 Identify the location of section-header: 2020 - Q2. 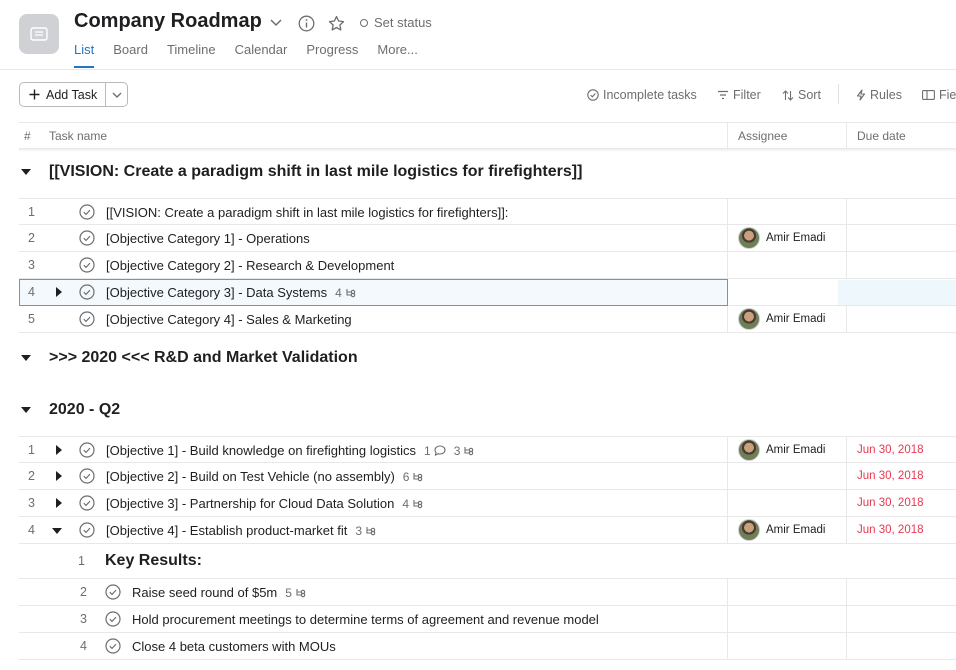
(69, 410).